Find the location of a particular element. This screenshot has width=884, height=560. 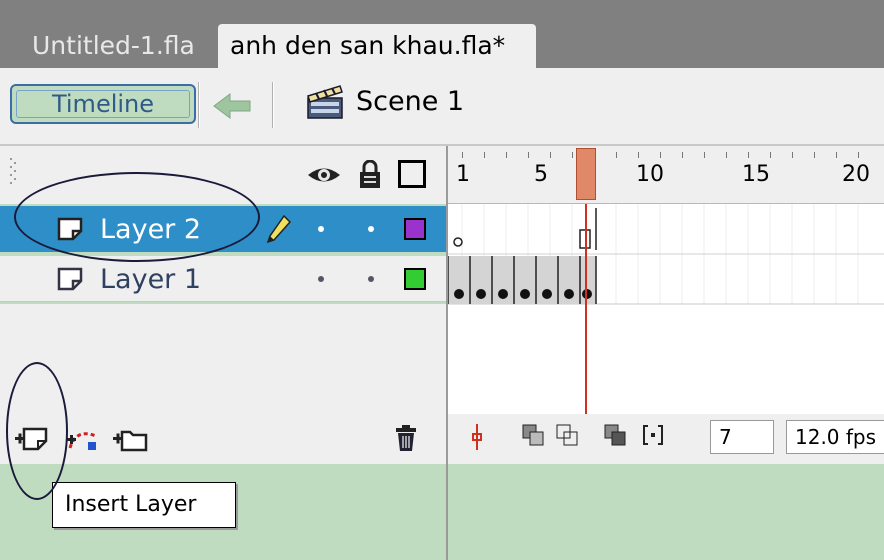

left-arrow-icon is located at coordinates (233, 106).